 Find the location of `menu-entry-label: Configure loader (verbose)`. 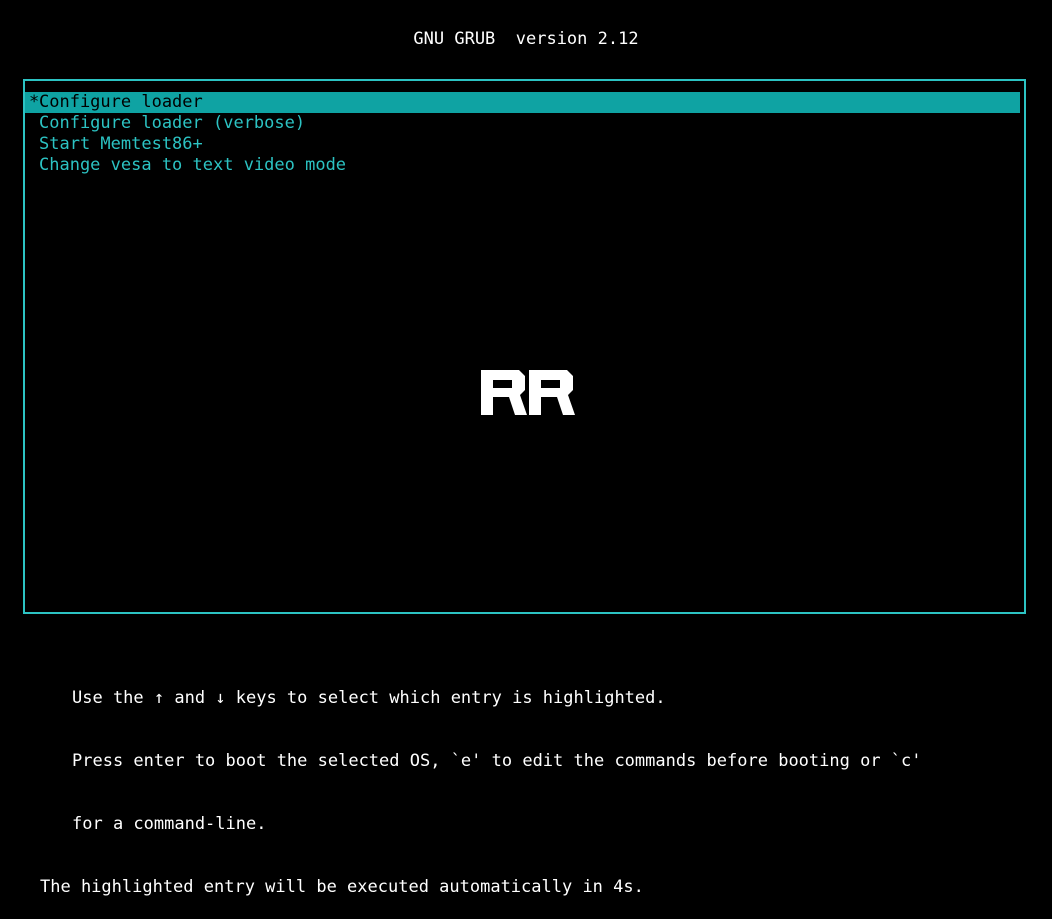

menu-entry-label: Configure loader (verbose) is located at coordinates (172, 123).